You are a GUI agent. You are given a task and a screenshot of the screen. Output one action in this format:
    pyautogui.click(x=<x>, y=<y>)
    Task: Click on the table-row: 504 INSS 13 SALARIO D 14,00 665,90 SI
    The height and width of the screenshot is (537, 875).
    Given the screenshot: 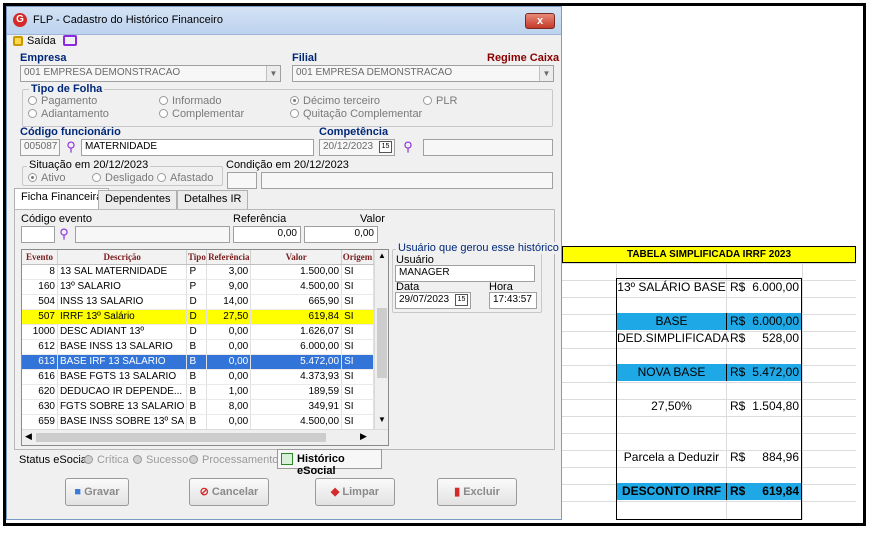 What is the action you would take?
    pyautogui.click(x=198, y=302)
    